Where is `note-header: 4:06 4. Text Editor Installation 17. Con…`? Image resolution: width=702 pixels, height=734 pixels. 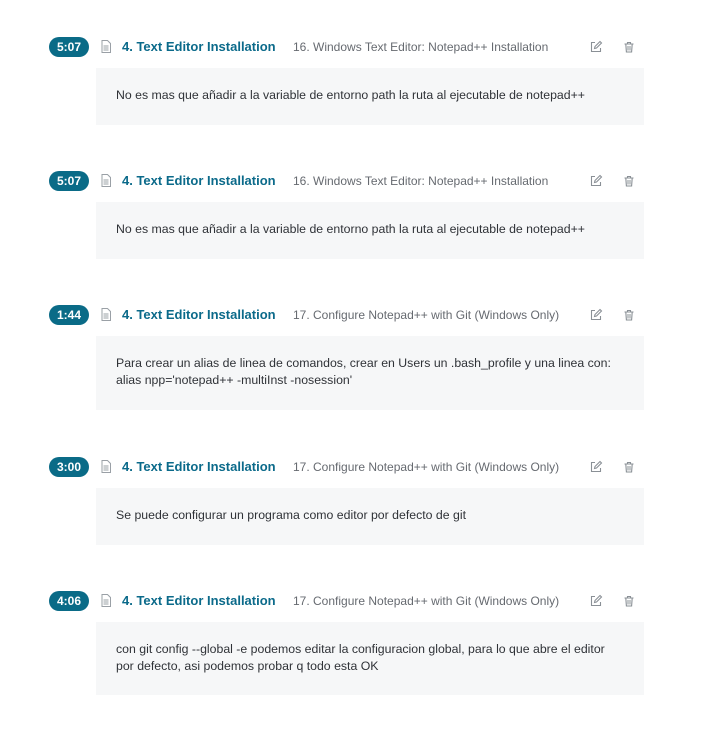
note-header: 4:06 4. Text Editor Installation 17. Con… is located at coordinates (351, 601).